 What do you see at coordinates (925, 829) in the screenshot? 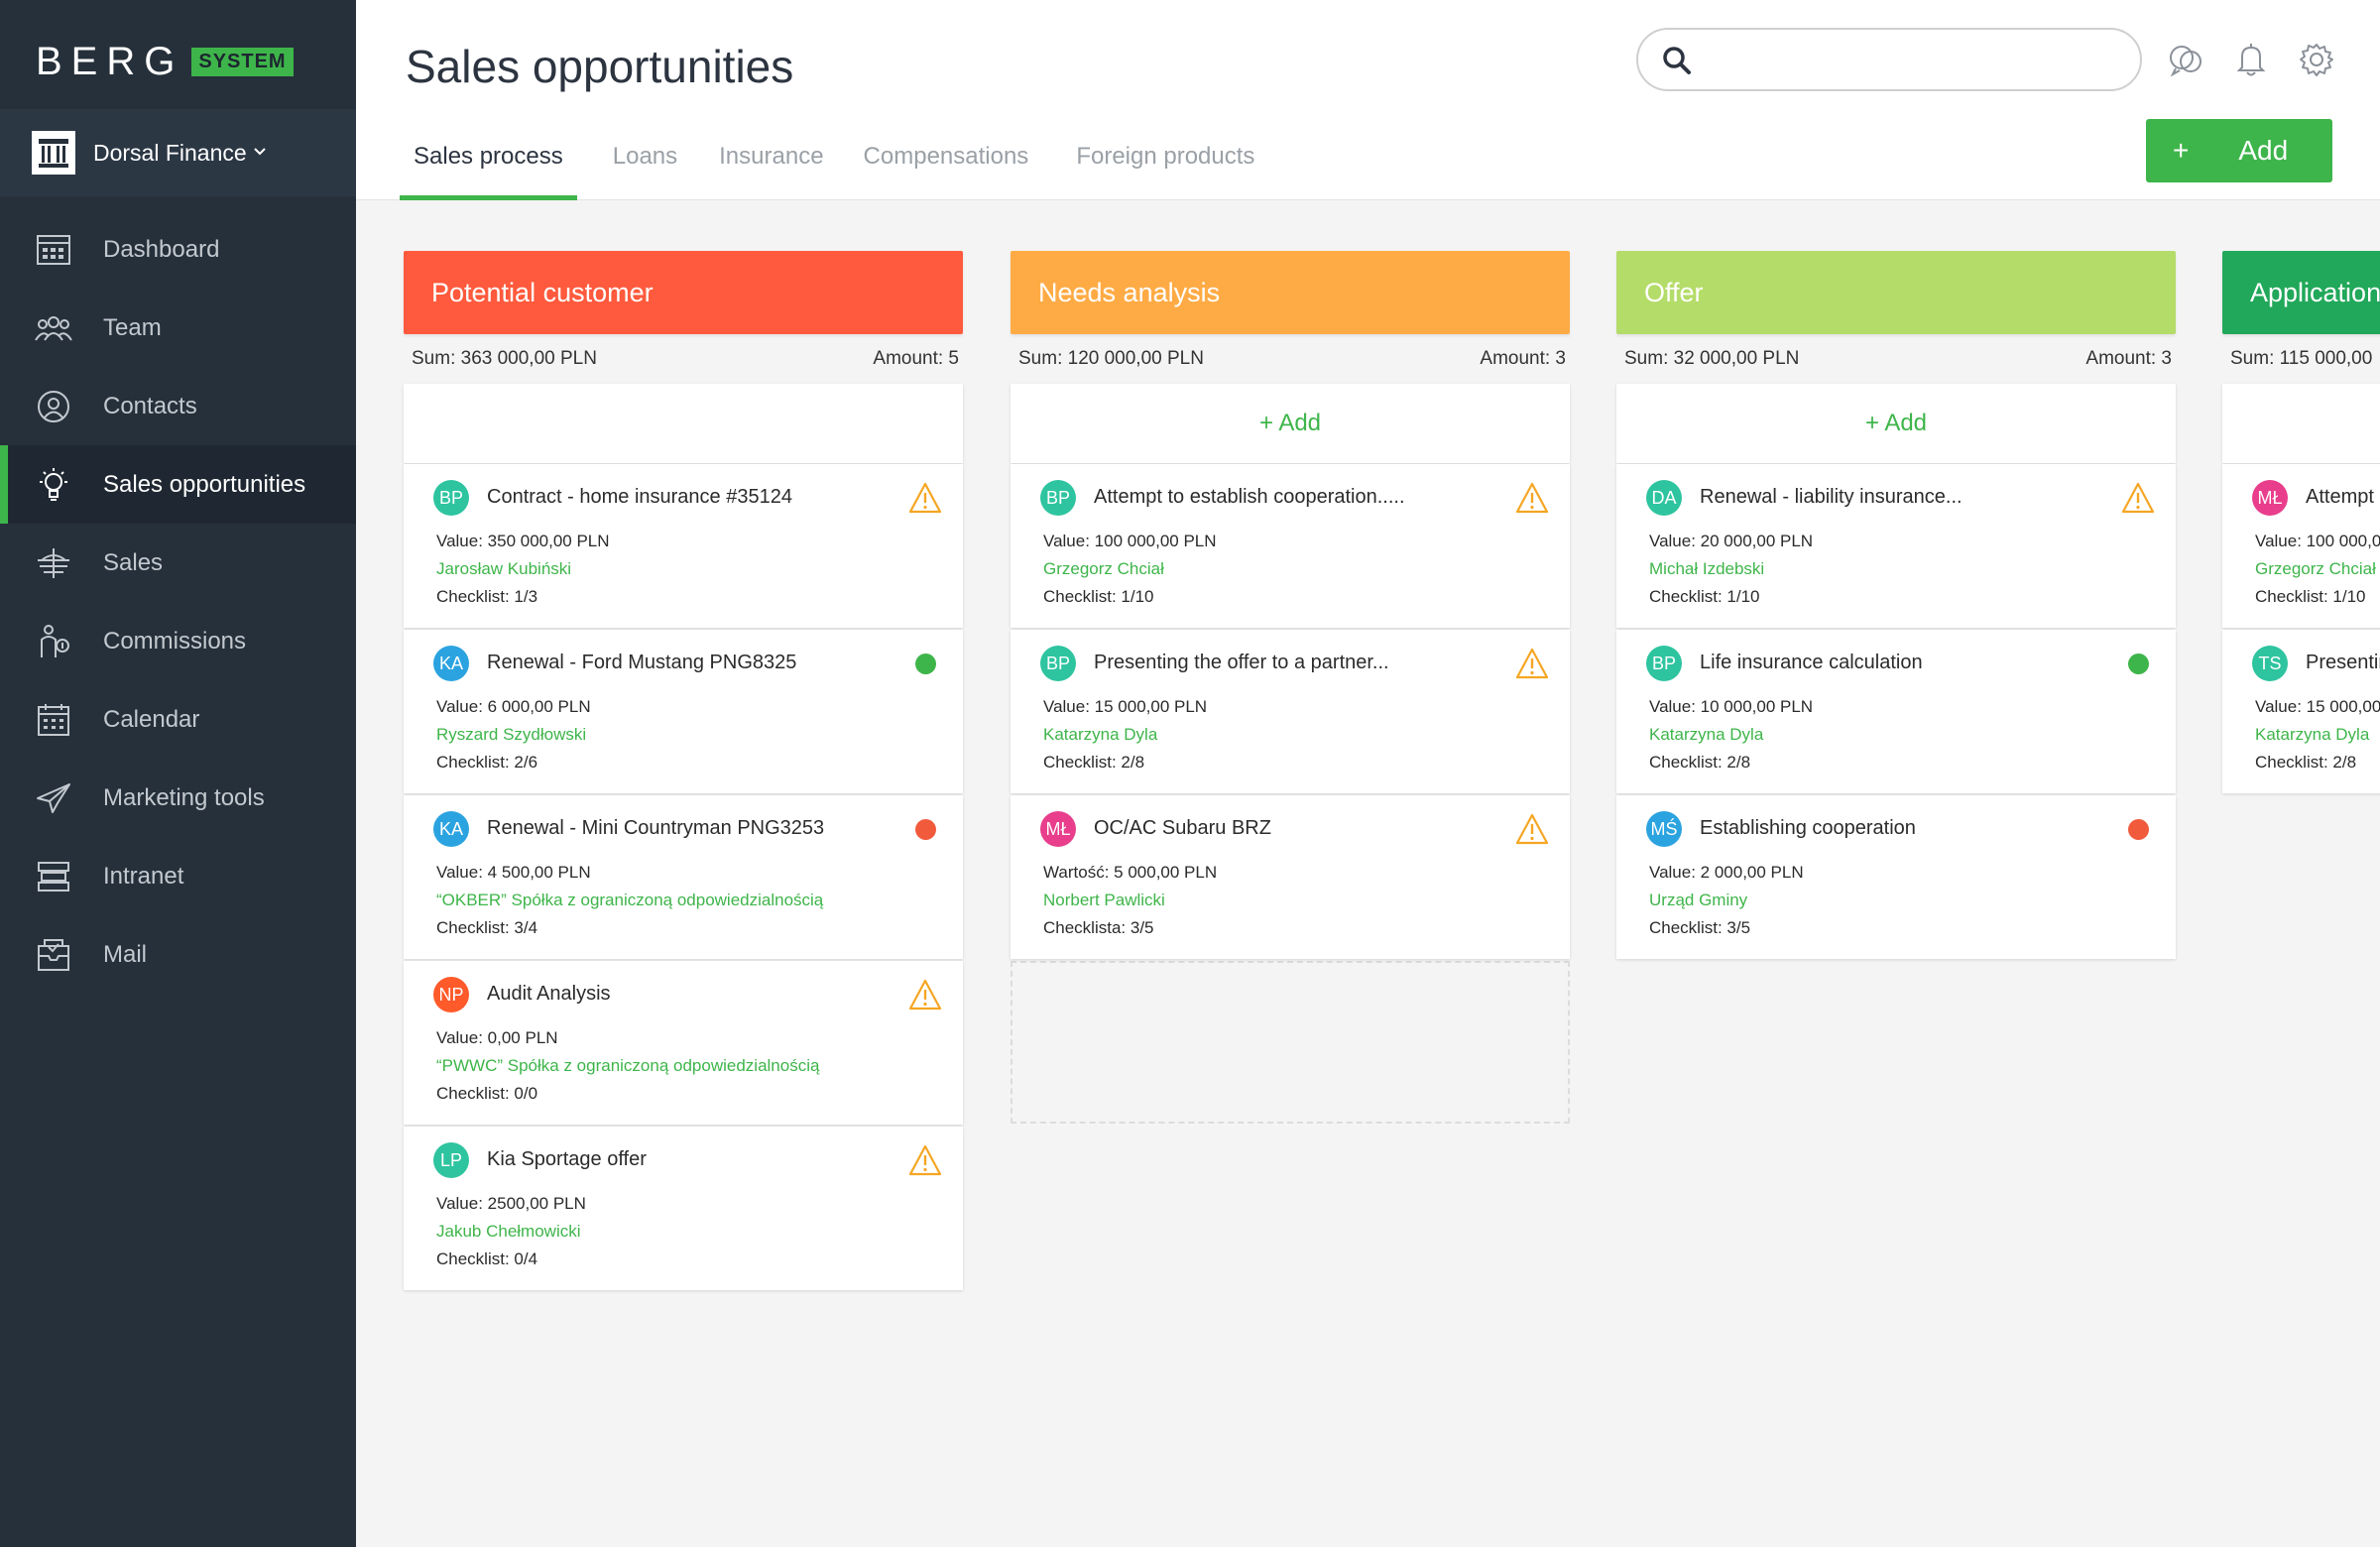
I see `red-status-dot-icon` at bounding box center [925, 829].